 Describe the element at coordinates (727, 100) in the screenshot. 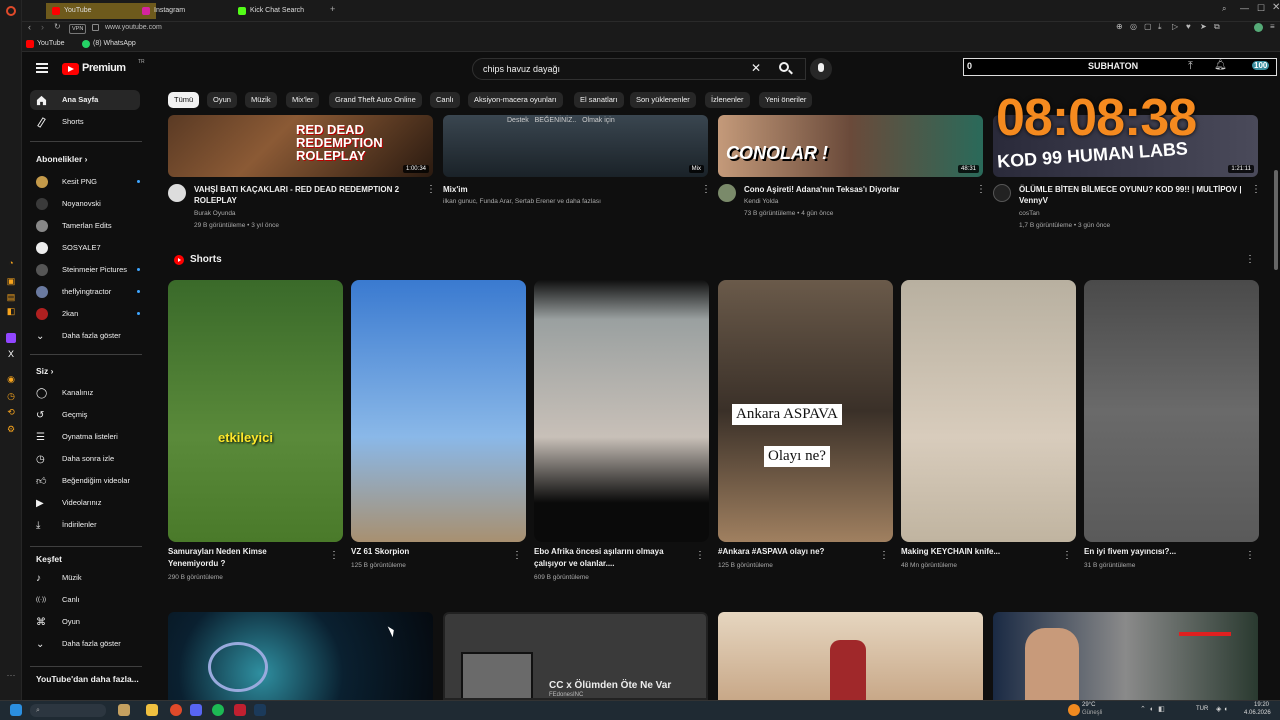

I see `chip-9: İzlenenler` at that location.